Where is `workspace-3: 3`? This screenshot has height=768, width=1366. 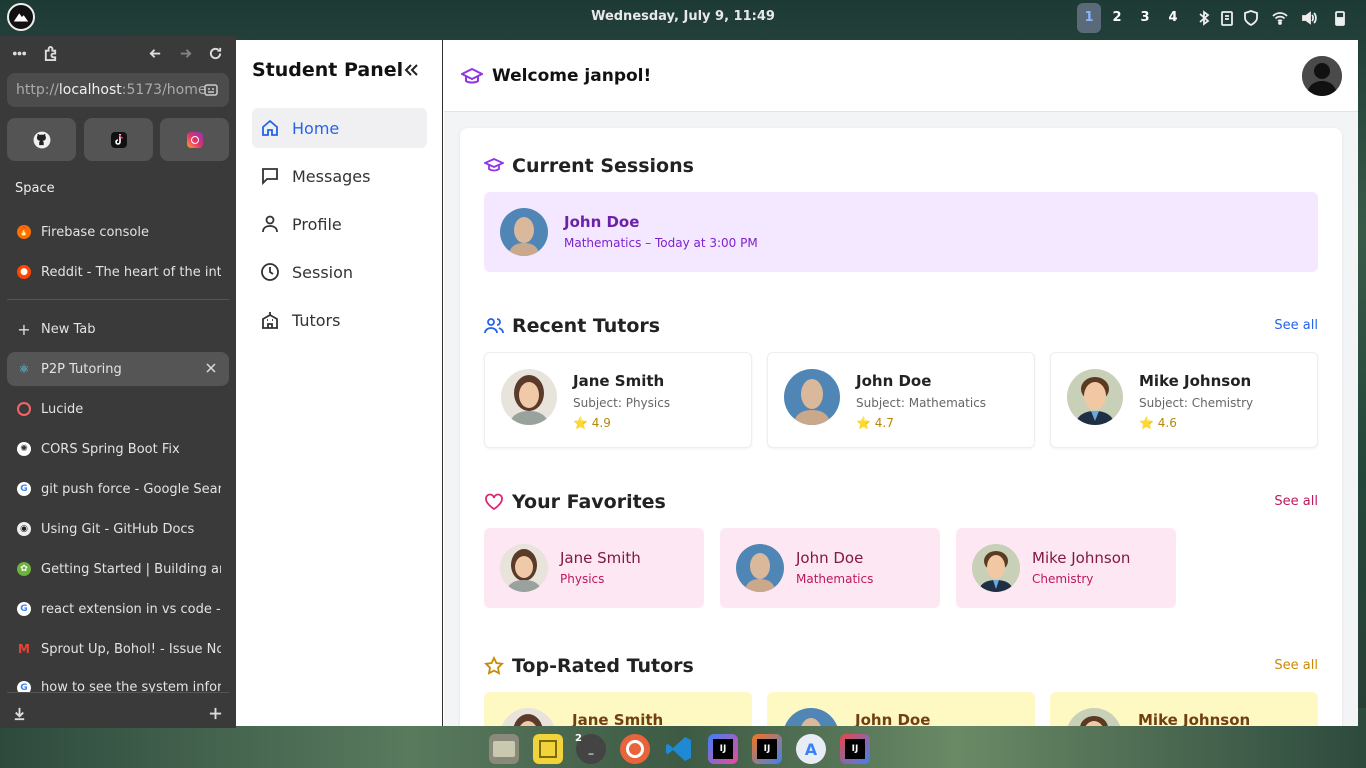 workspace-3: 3 is located at coordinates (1145, 18).